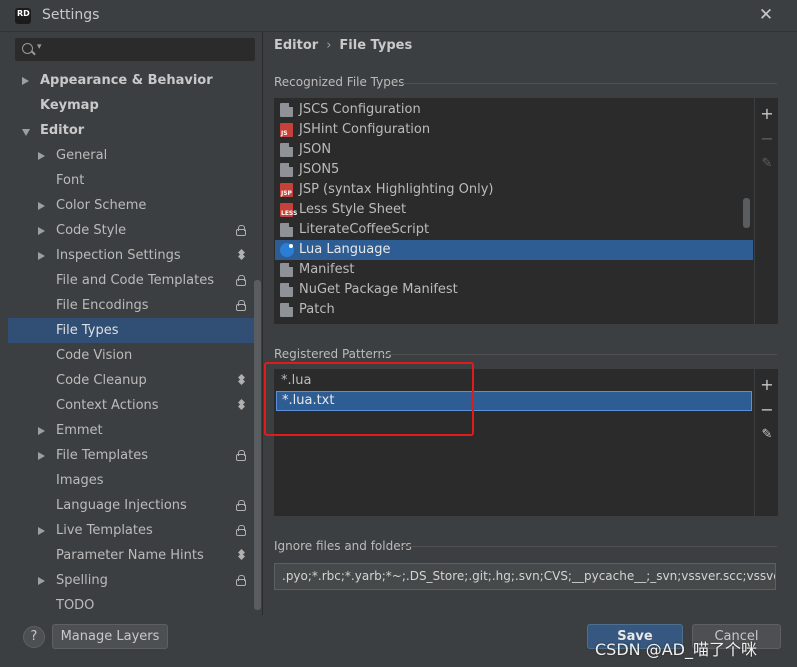  Describe the element at coordinates (102, 305) in the screenshot. I see `sidebar-item-label: File Encodings` at that location.